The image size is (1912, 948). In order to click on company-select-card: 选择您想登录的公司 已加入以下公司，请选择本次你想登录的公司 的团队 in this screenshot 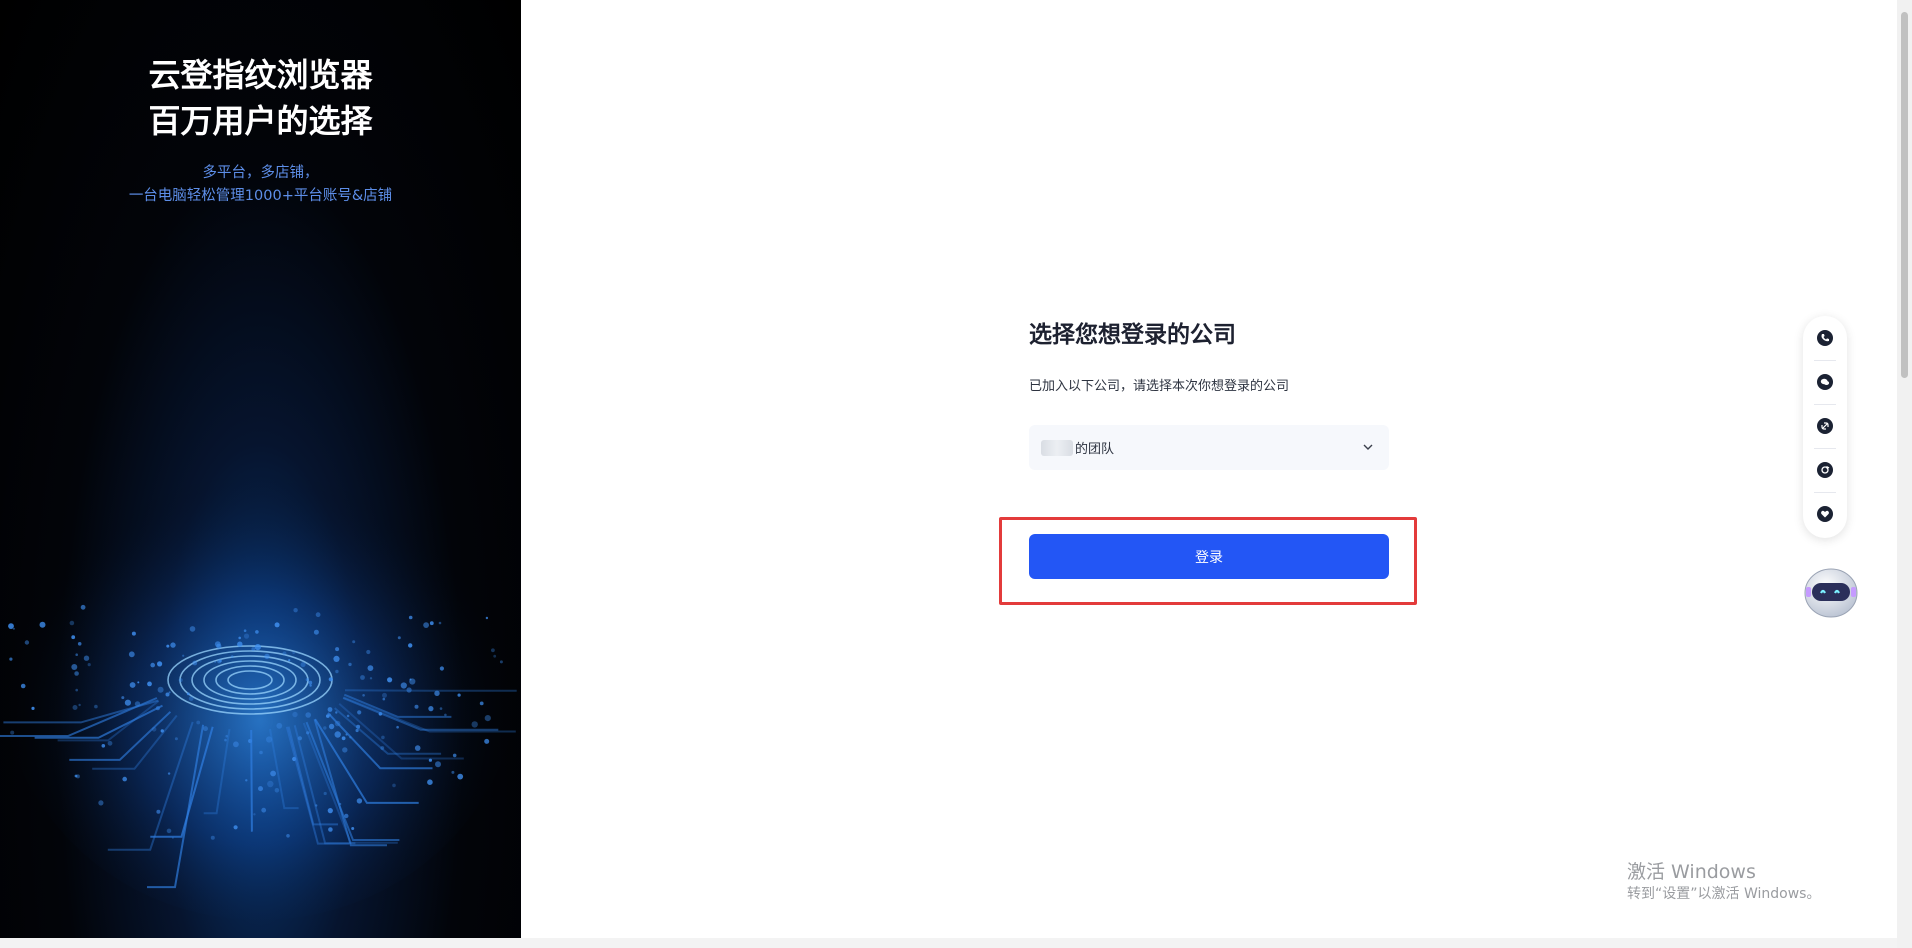, I will do `click(1209, 394)`.